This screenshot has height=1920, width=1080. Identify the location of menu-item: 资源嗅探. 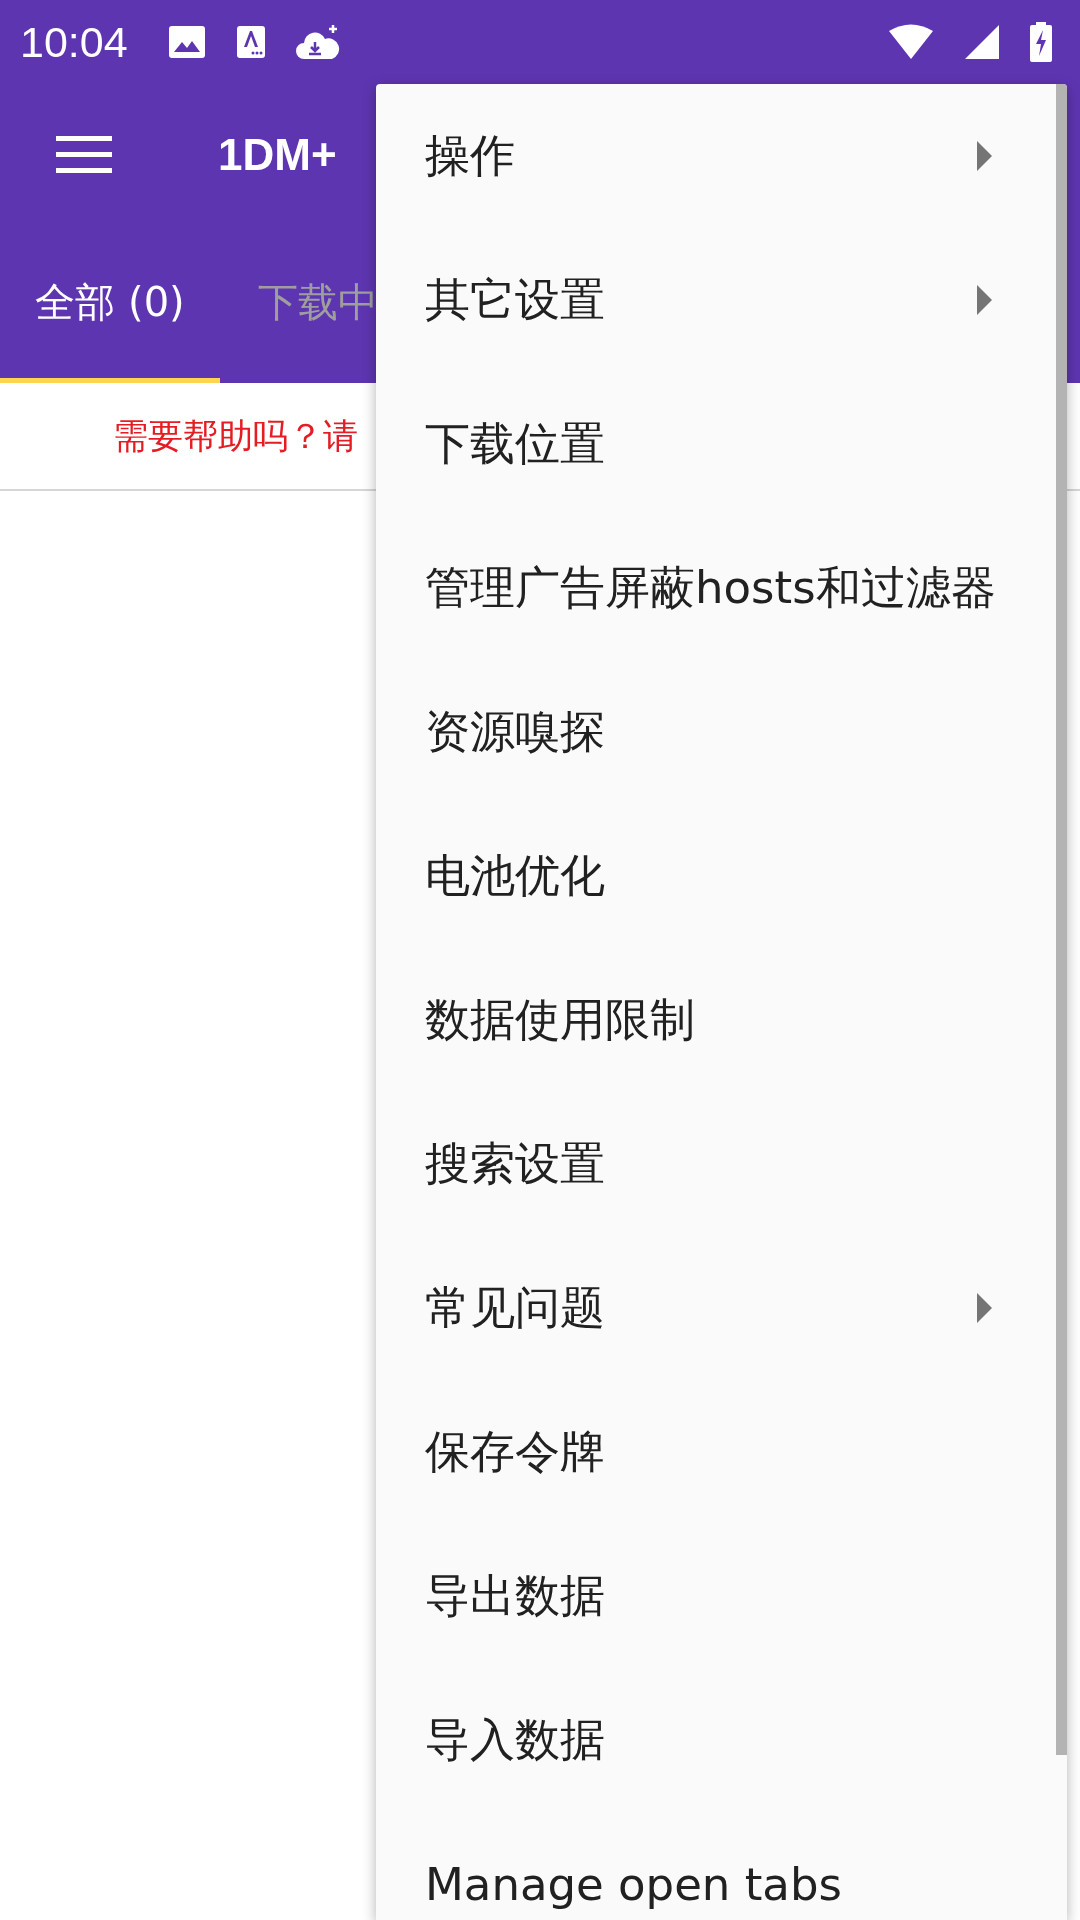
(716, 732).